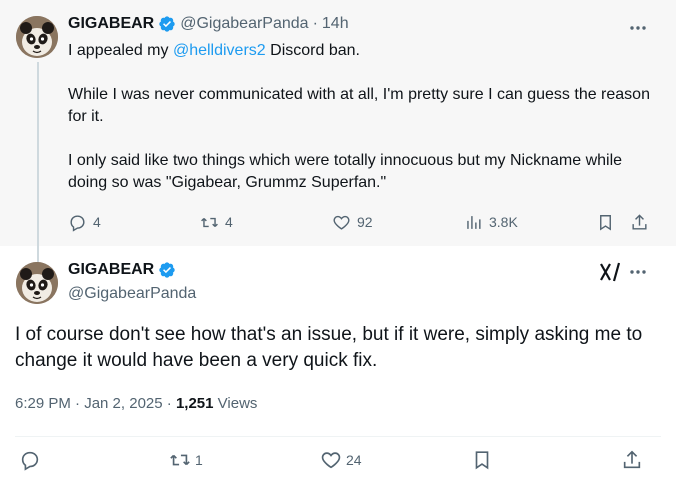  What do you see at coordinates (219, 50) in the screenshot?
I see `mention-link: @helldivers2` at bounding box center [219, 50].